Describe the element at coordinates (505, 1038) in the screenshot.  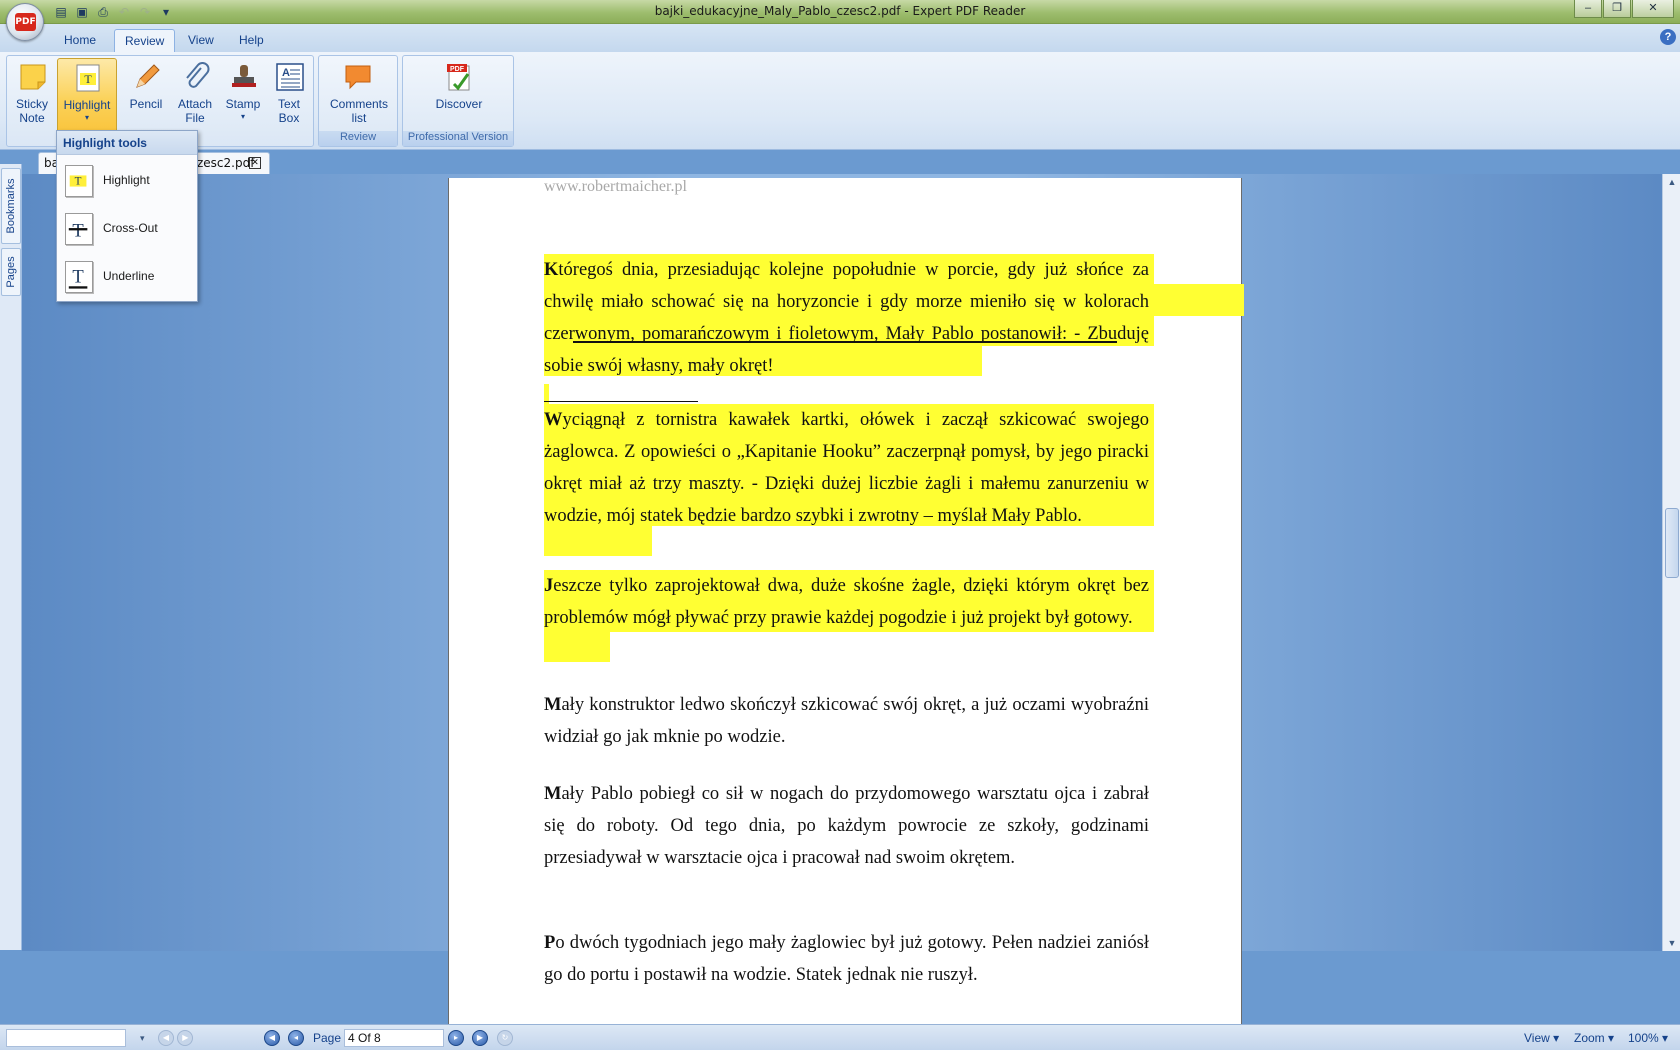
I see `refresh-icon: ↻` at that location.